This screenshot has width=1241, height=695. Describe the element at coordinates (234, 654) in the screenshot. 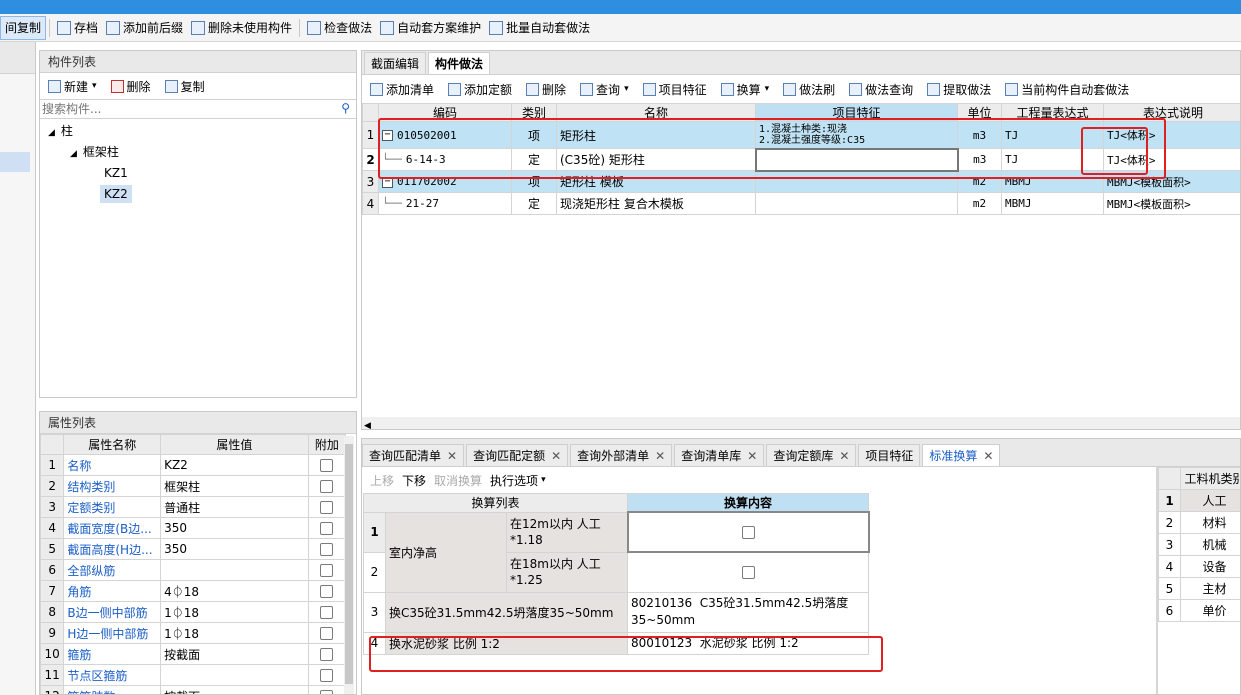

I see `property-value: 按截面` at that location.